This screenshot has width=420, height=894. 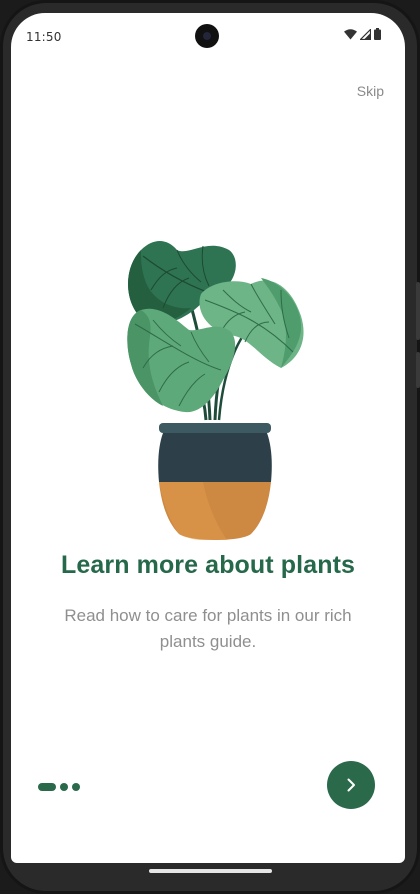 I want to click on status-bar: 11:50, so click(x=208, y=36).